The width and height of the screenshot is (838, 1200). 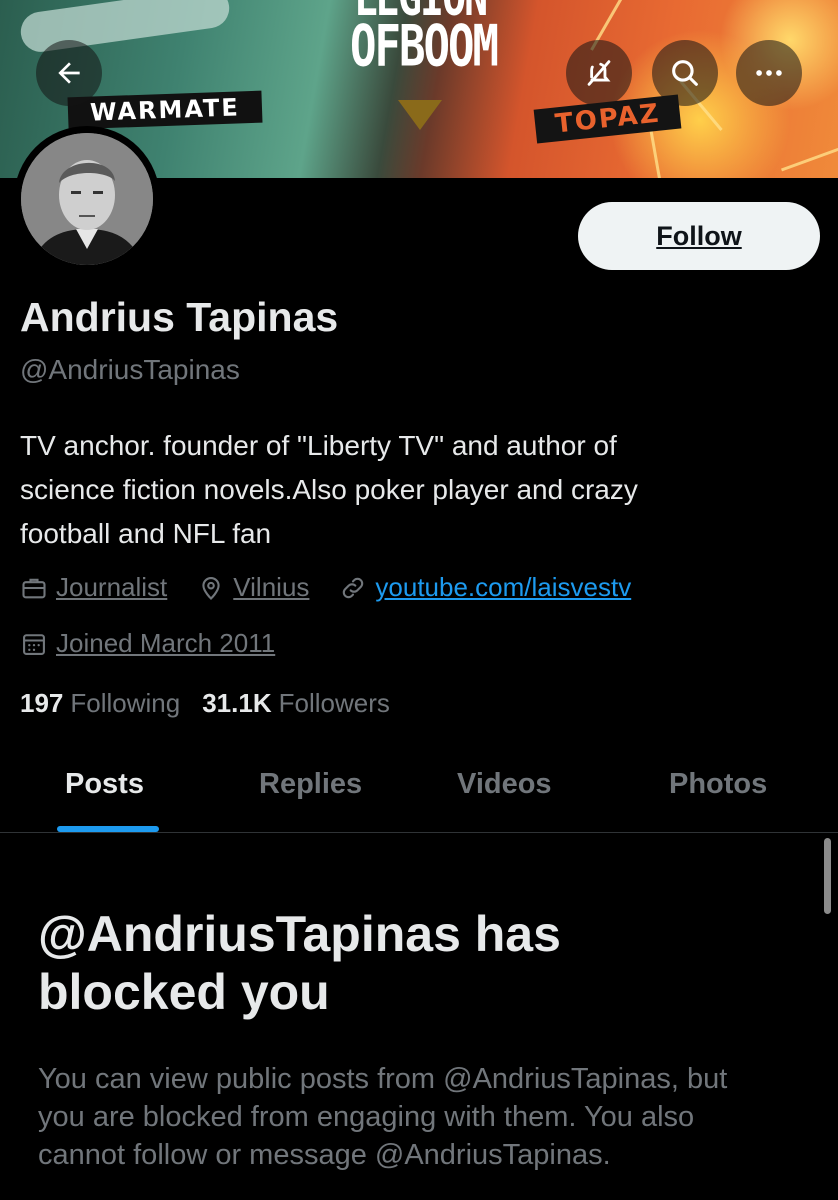 I want to click on notifications-off-button, so click(x=599, y=73).